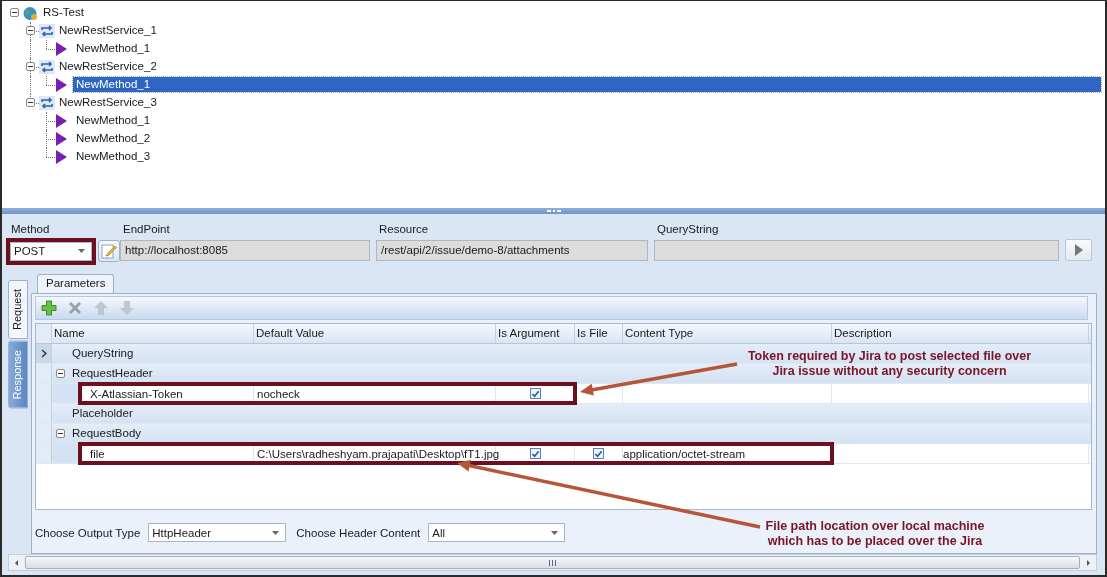  Describe the element at coordinates (30, 13) in the screenshot. I see `globe-icon` at that location.